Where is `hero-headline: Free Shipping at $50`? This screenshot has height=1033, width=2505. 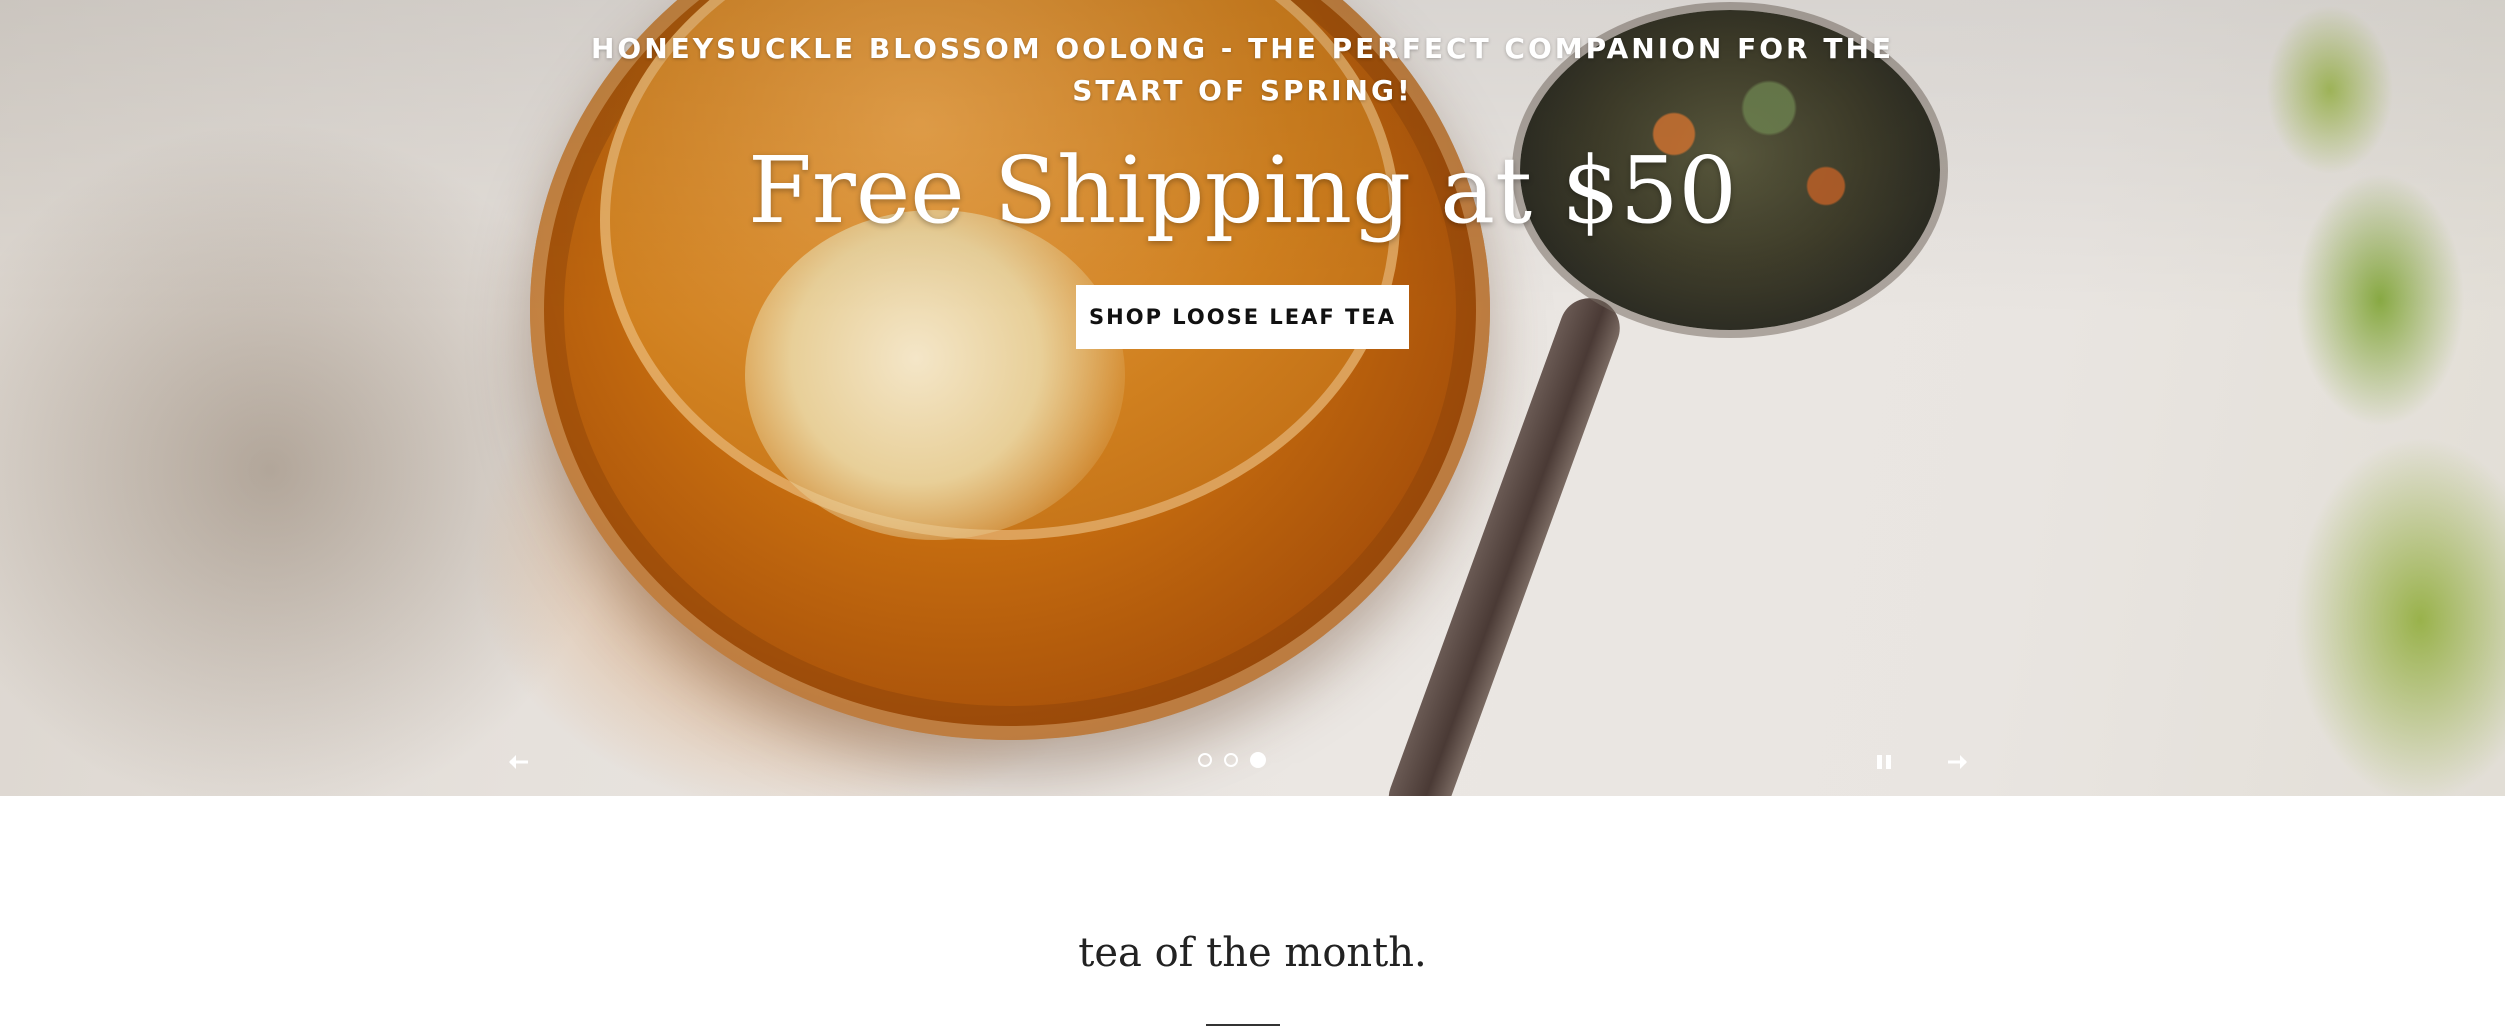 hero-headline: Free Shipping at $50 is located at coordinates (1242, 190).